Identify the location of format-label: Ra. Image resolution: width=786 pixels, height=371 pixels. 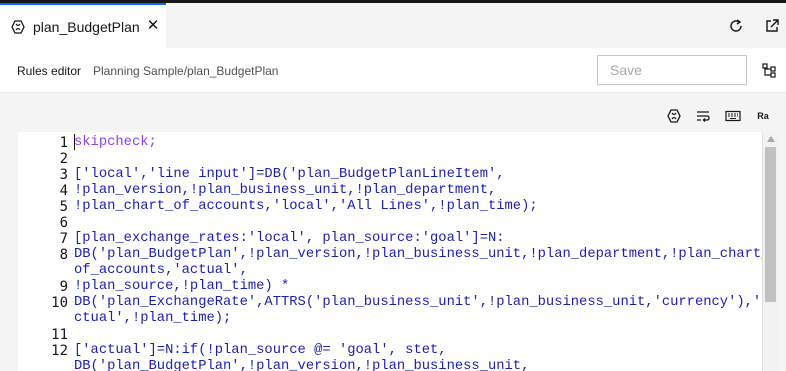
(763, 116).